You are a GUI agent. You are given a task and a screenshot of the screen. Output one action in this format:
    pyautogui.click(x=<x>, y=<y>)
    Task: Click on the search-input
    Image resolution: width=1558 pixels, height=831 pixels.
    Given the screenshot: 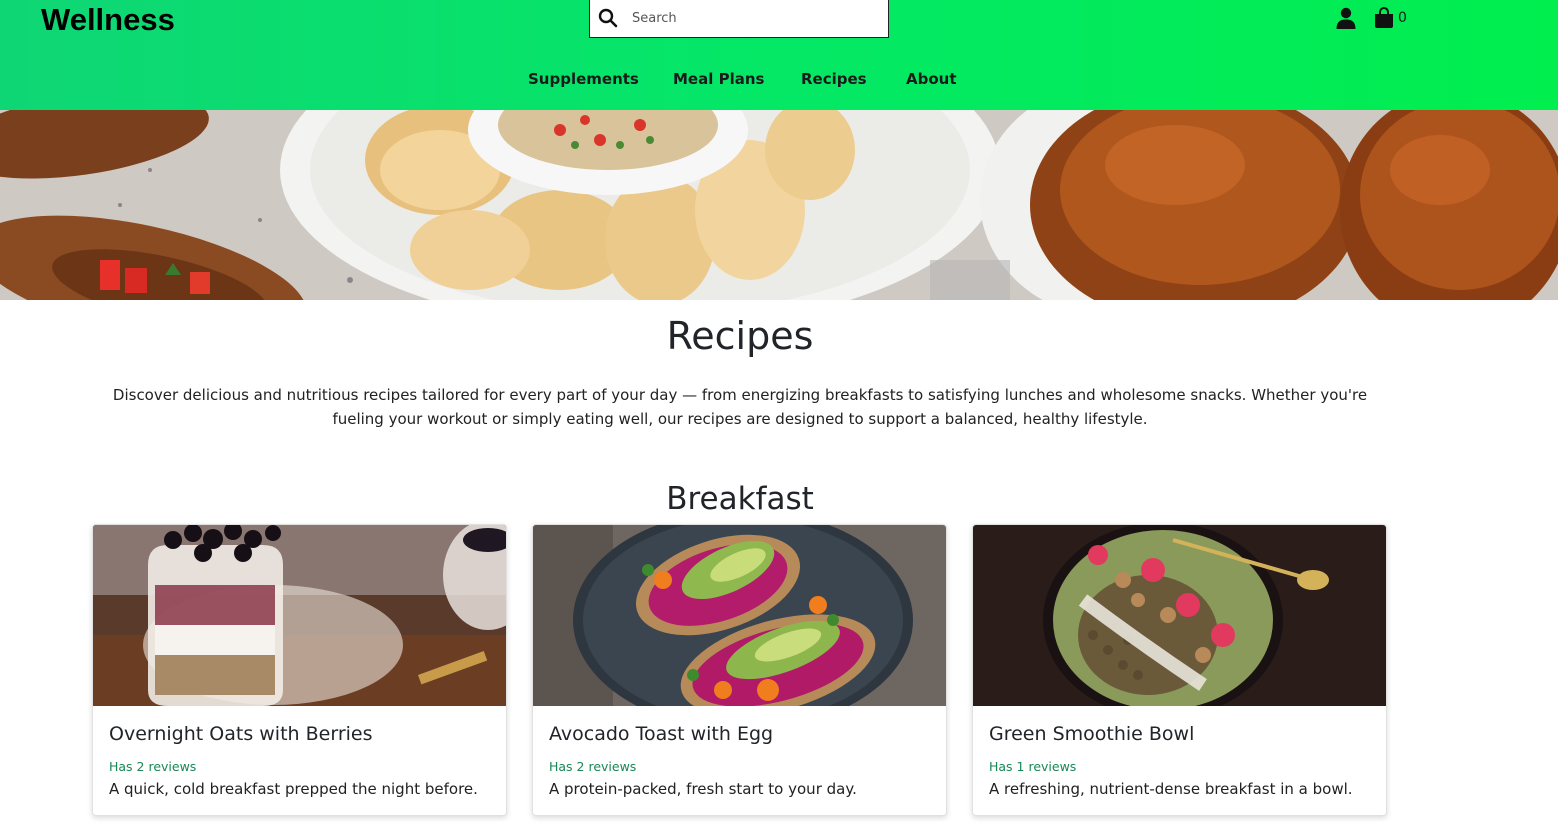 What is the action you would take?
    pyautogui.click(x=755, y=18)
    